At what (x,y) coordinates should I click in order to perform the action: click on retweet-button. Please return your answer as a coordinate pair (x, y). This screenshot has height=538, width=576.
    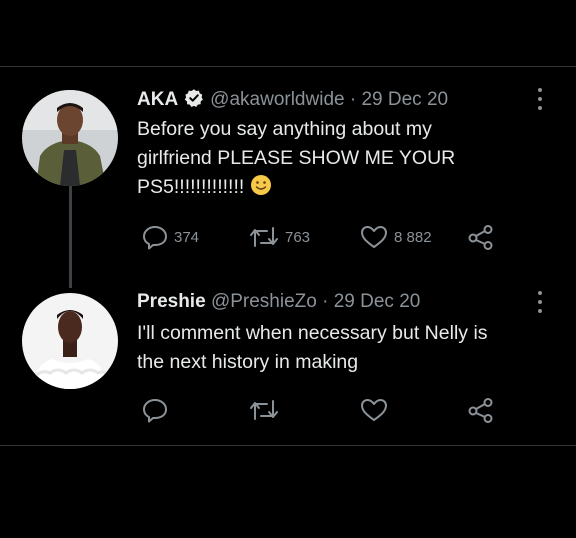
    Looking at the image, I should click on (264, 410).